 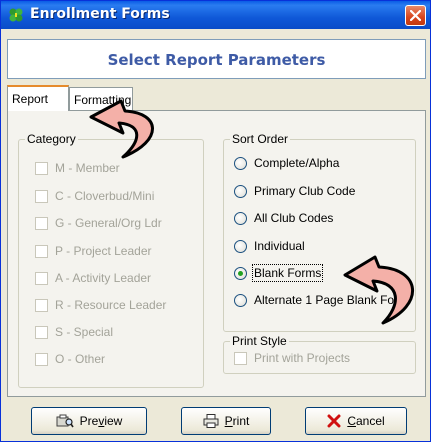 I want to click on sort-option-all-club-codes: All Club Codes, so click(x=283, y=218).